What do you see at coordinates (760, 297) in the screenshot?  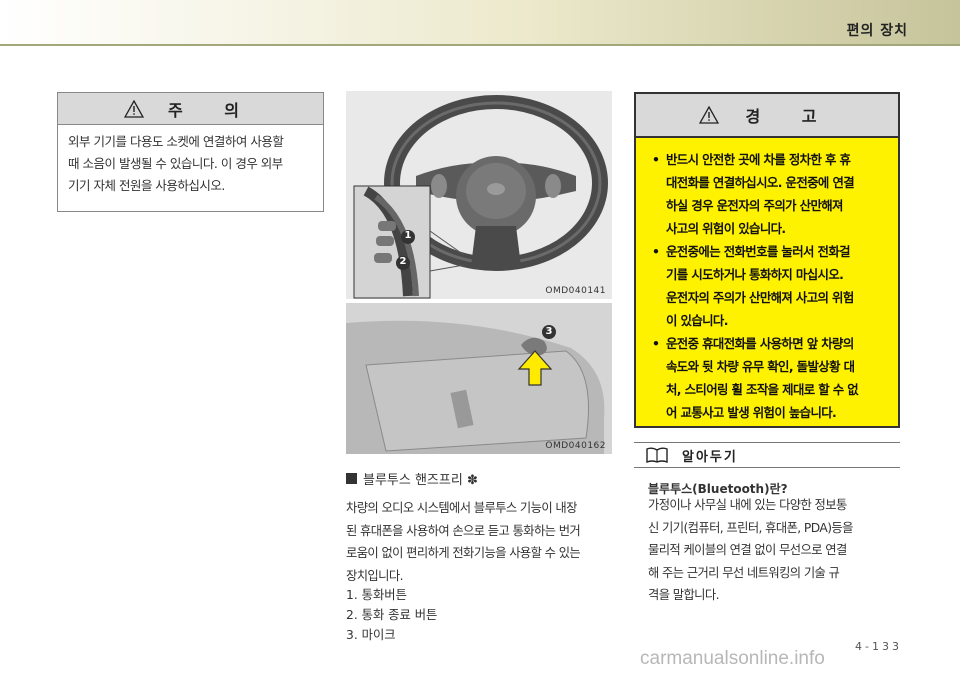 I see `warning-line: 운전자의 주의가 산만해져 사고의 위험` at bounding box center [760, 297].